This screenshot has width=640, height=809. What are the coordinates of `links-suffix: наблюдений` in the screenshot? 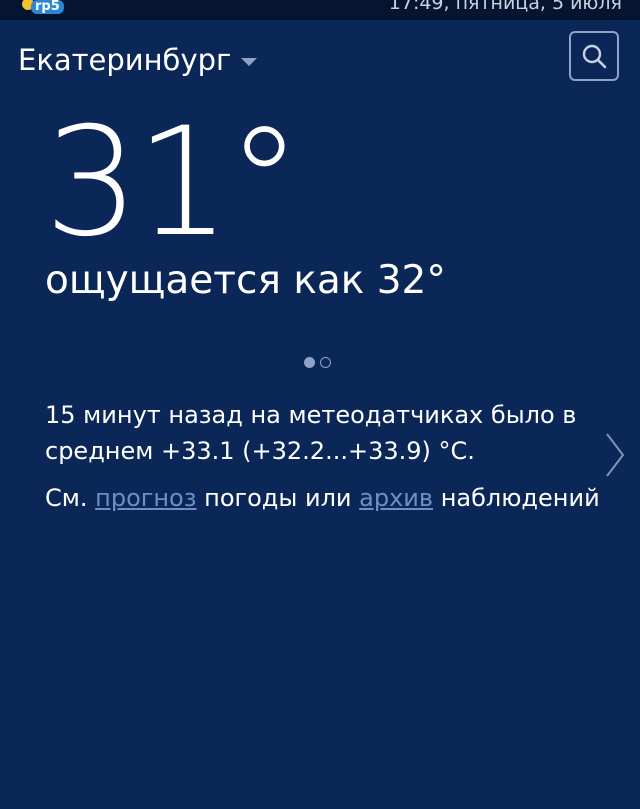 It's located at (520, 498).